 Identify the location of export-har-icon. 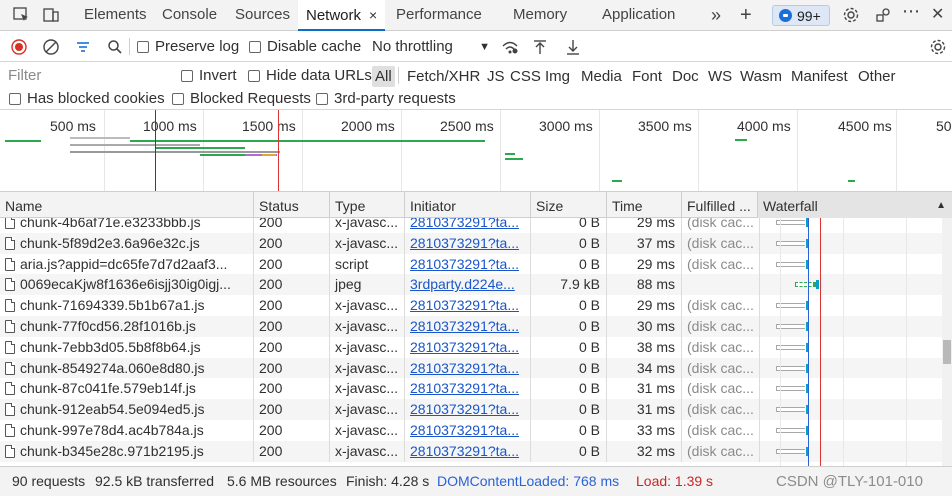
(573, 46).